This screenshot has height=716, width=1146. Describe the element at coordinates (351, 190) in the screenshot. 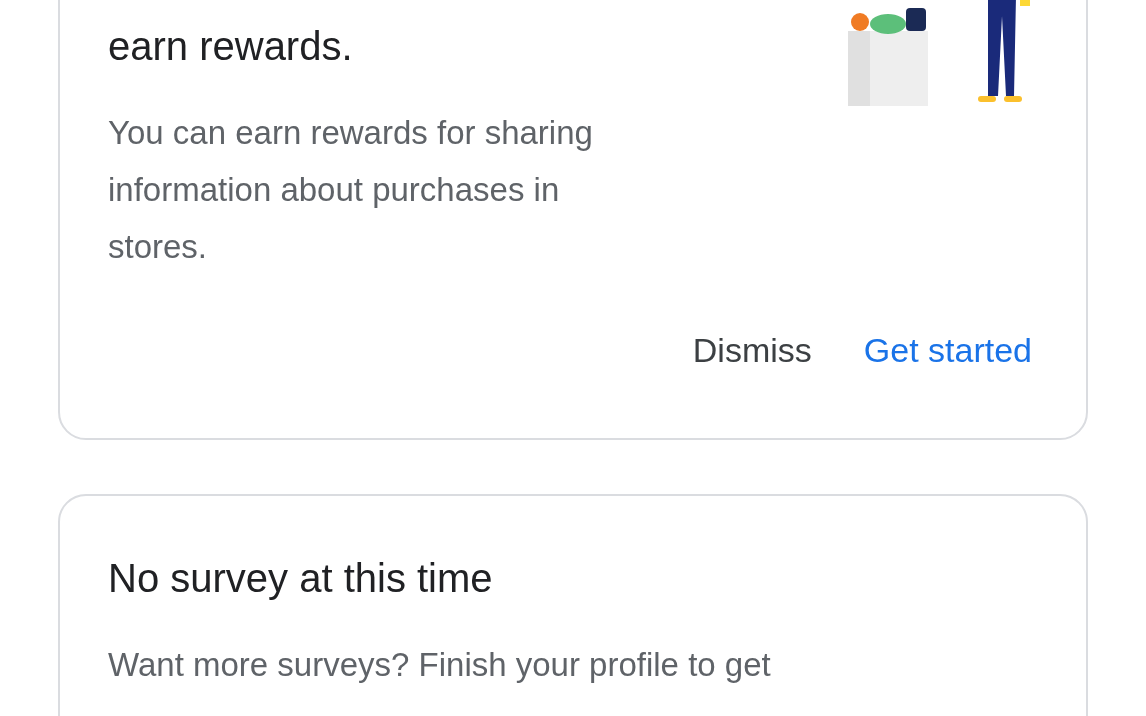

I see `card-description: You can earn rewards for sharing information about purchases in stores.` at that location.